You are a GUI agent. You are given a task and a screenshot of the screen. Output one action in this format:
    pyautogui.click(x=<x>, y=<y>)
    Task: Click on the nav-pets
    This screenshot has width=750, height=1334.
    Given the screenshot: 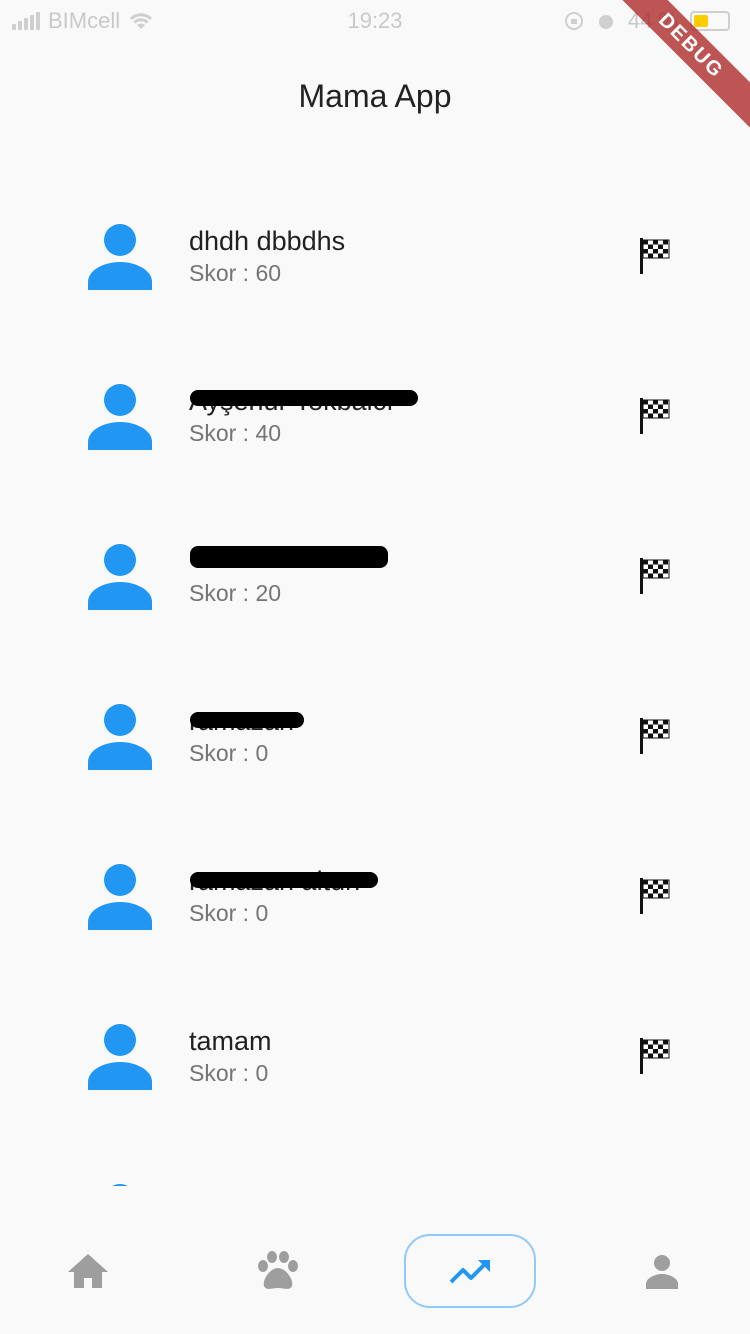 What is the action you would take?
    pyautogui.click(x=278, y=1271)
    